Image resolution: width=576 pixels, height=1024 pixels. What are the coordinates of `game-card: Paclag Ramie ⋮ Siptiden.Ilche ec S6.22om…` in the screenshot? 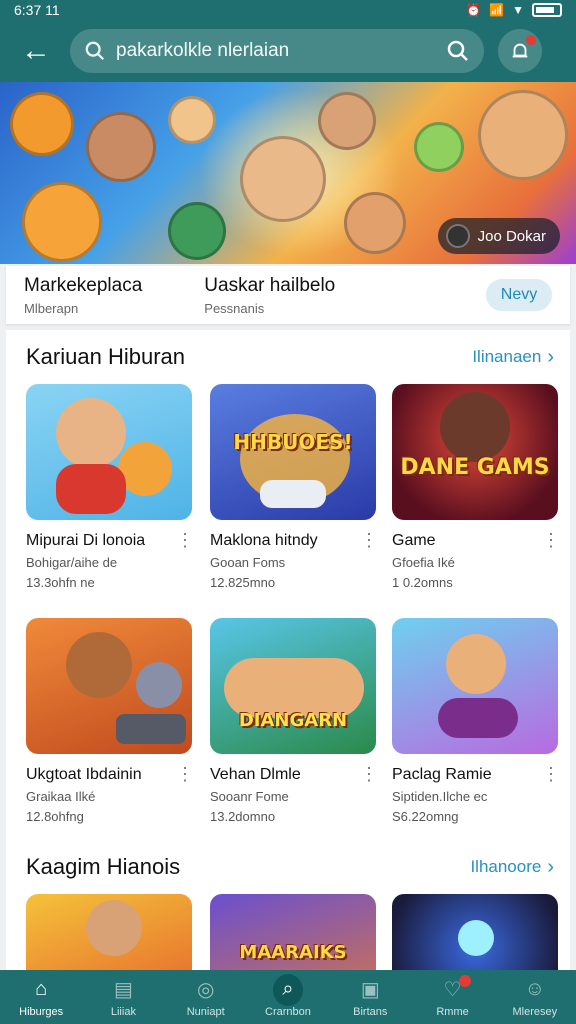 It's located at (476, 721).